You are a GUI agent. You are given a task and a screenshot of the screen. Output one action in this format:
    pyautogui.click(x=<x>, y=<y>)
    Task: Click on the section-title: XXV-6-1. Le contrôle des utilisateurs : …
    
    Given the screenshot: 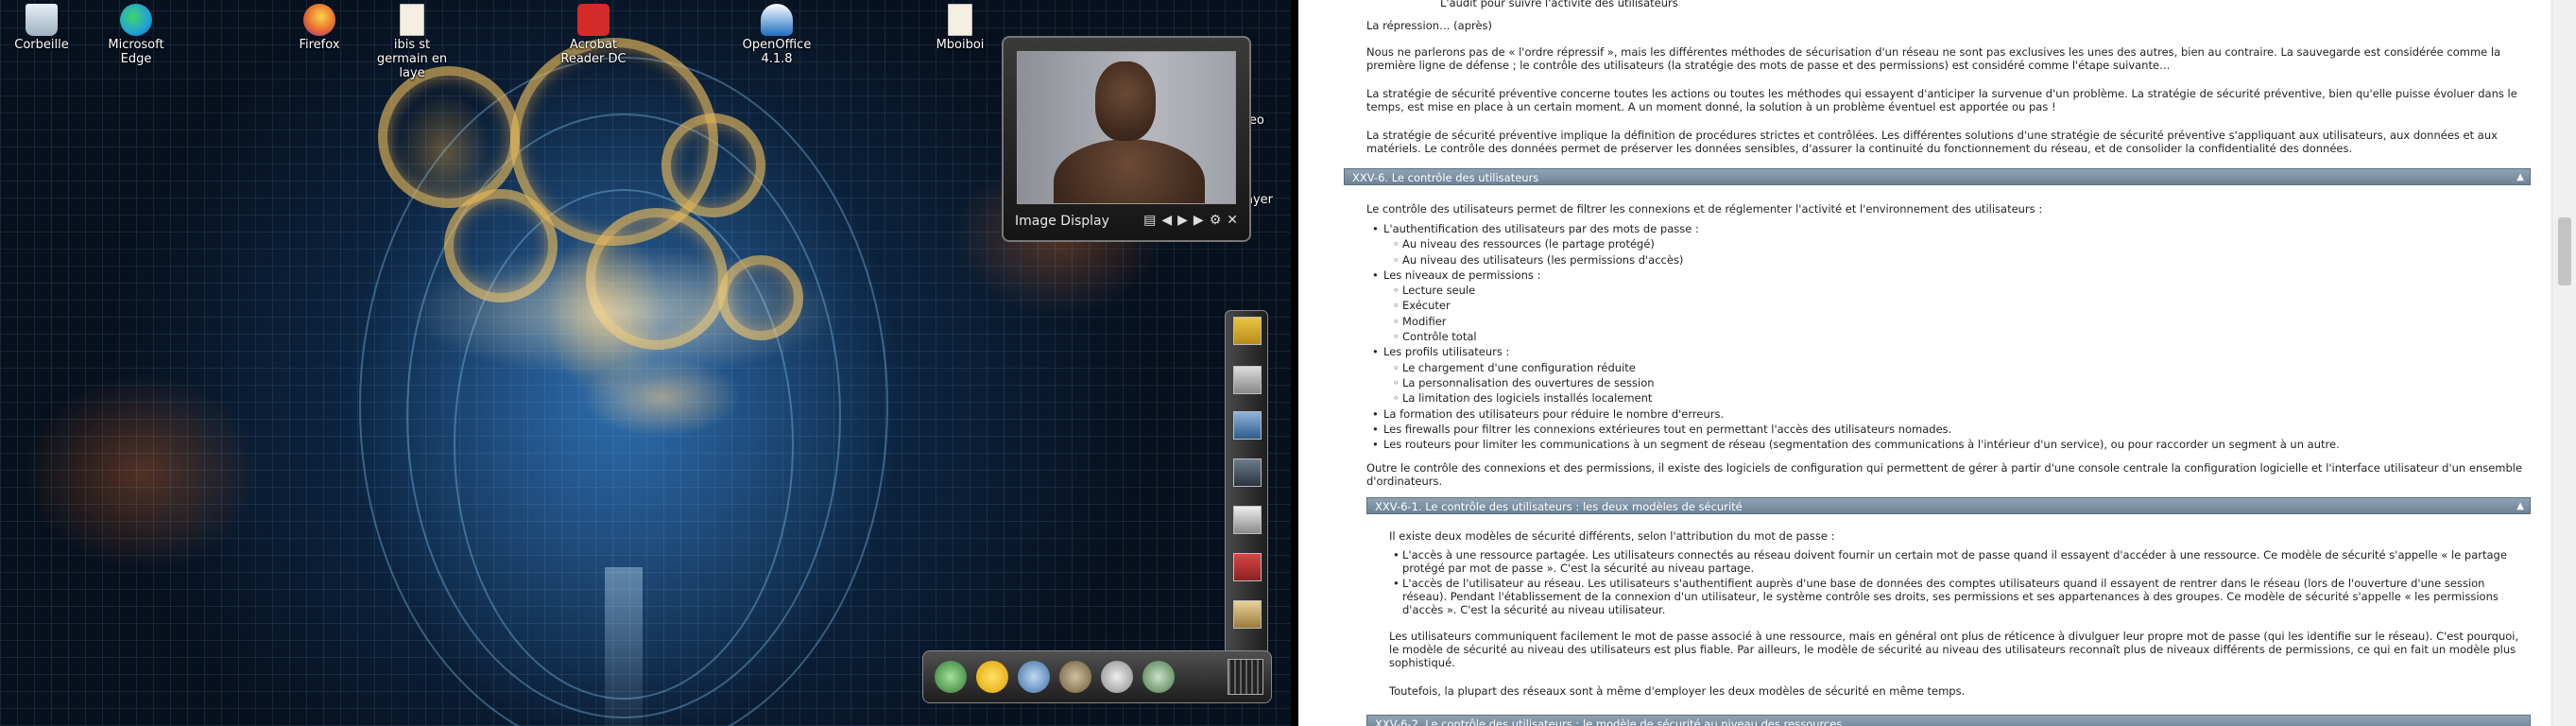 What is the action you would take?
    pyautogui.click(x=1559, y=506)
    